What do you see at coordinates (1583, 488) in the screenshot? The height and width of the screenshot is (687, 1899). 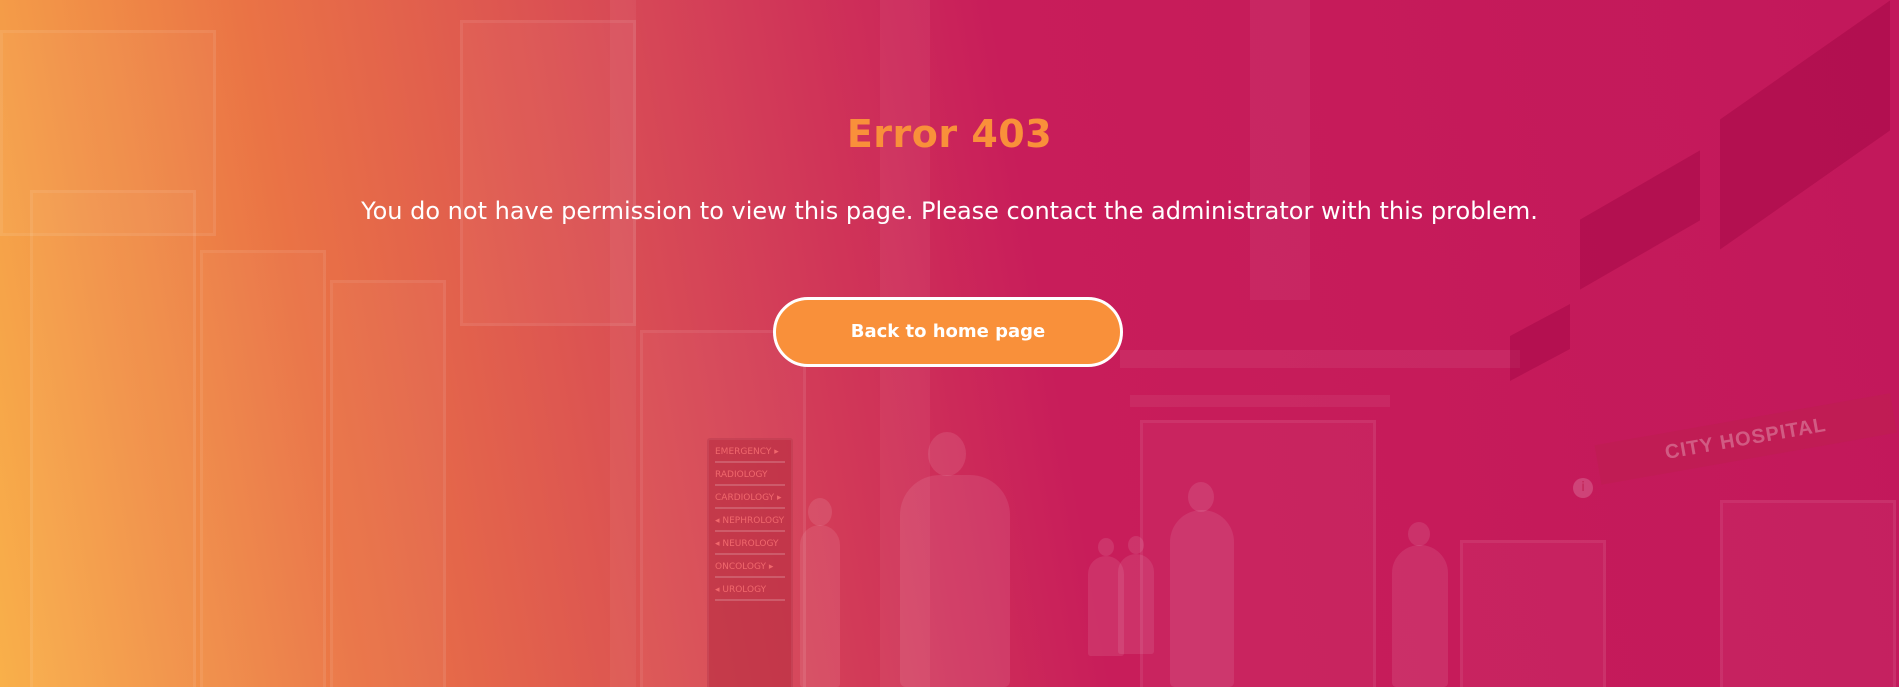 I see `info-icon: i` at bounding box center [1583, 488].